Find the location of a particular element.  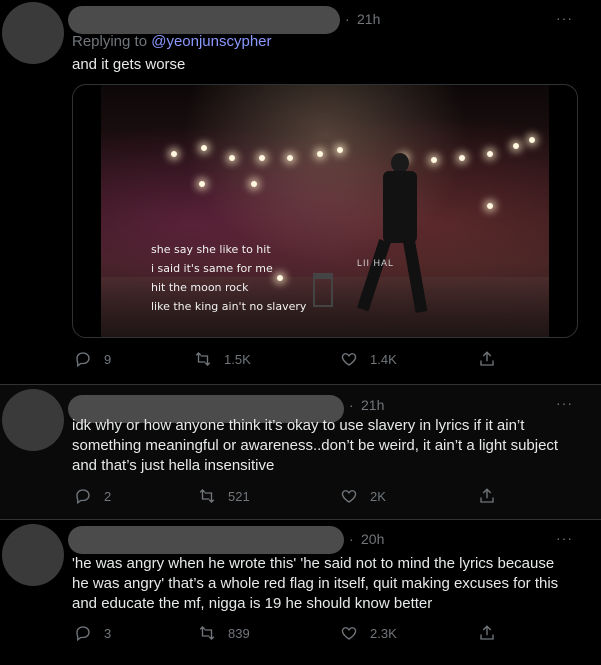

lyric-line: i said it's same for me is located at coordinates (212, 268).